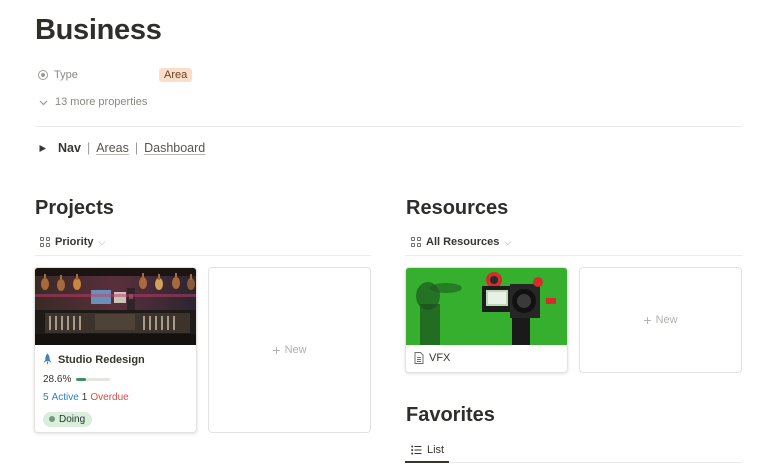 The height and width of the screenshot is (464, 768). I want to click on studio-cover-image, so click(115, 306).